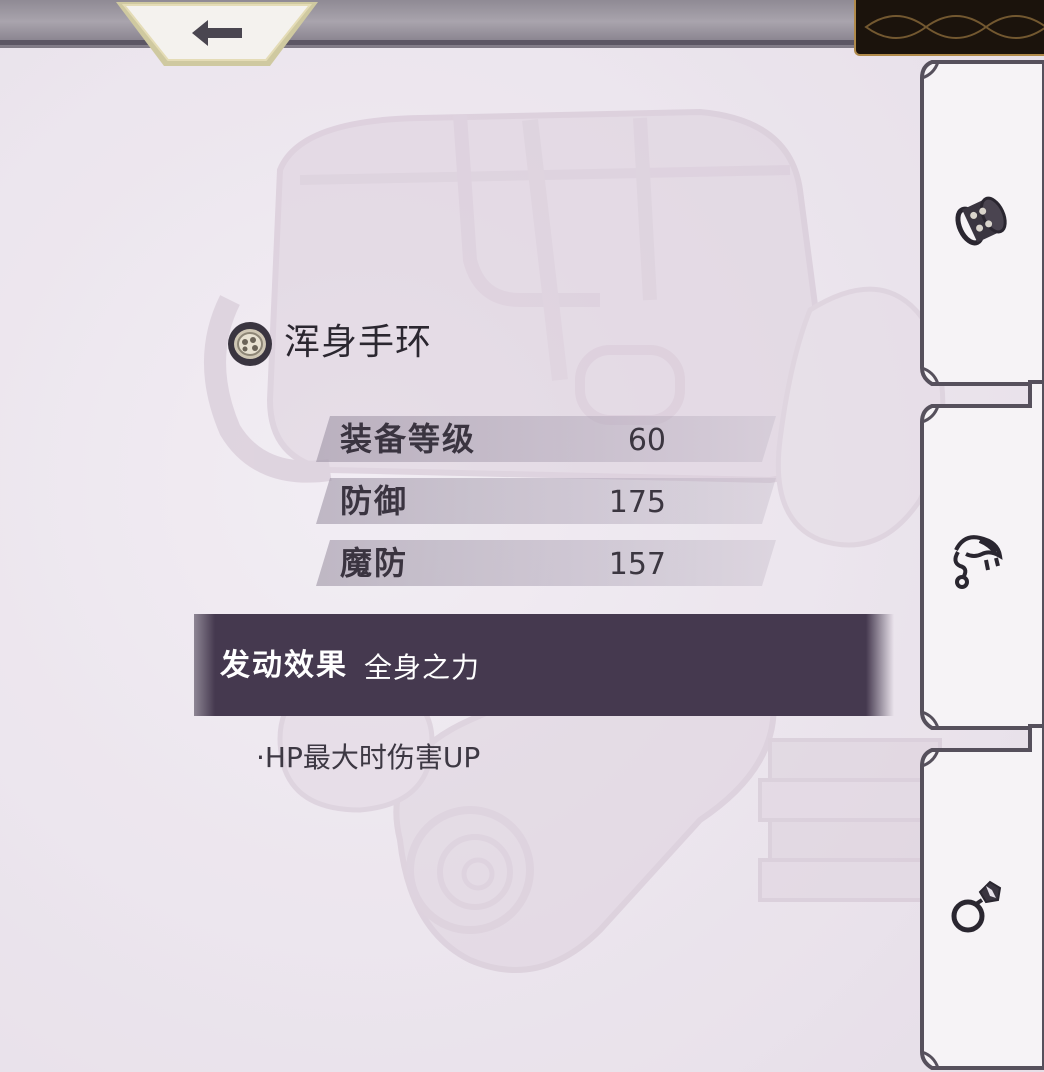 Image resolution: width=1044 pixels, height=1072 pixels. Describe the element at coordinates (544, 665) in the screenshot. I see `effect-banner: 发动效果 全身之力` at that location.